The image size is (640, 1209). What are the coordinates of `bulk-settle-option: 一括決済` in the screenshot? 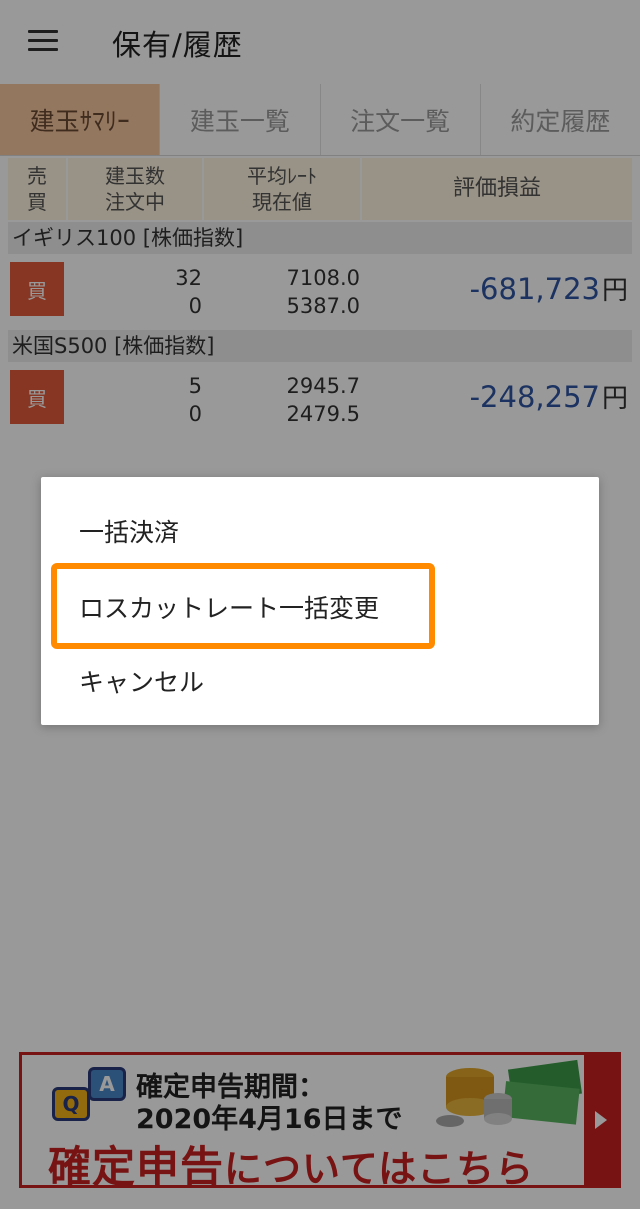 It's located at (129, 531).